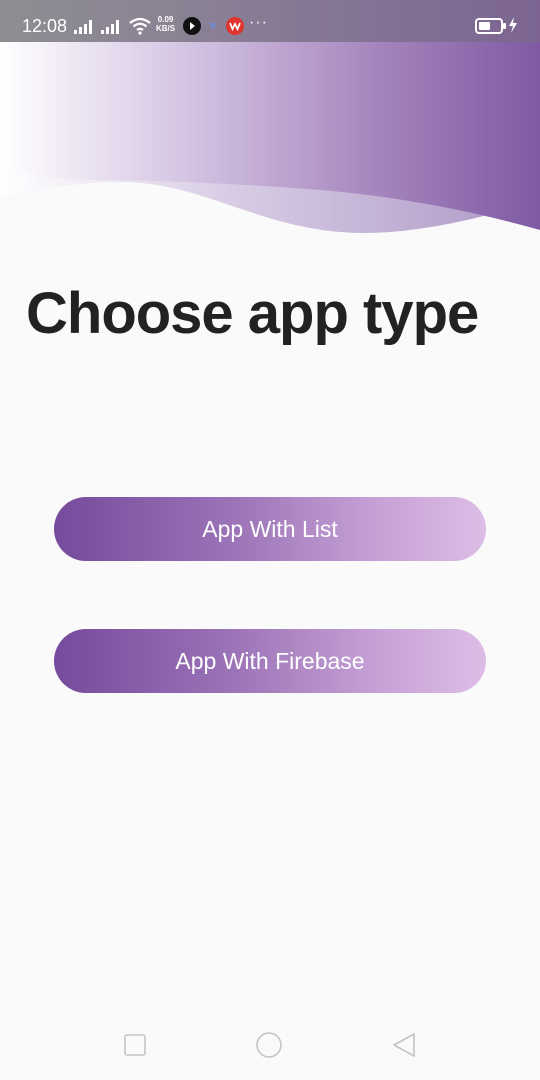  What do you see at coordinates (513, 25) in the screenshot?
I see `charging-icon` at bounding box center [513, 25].